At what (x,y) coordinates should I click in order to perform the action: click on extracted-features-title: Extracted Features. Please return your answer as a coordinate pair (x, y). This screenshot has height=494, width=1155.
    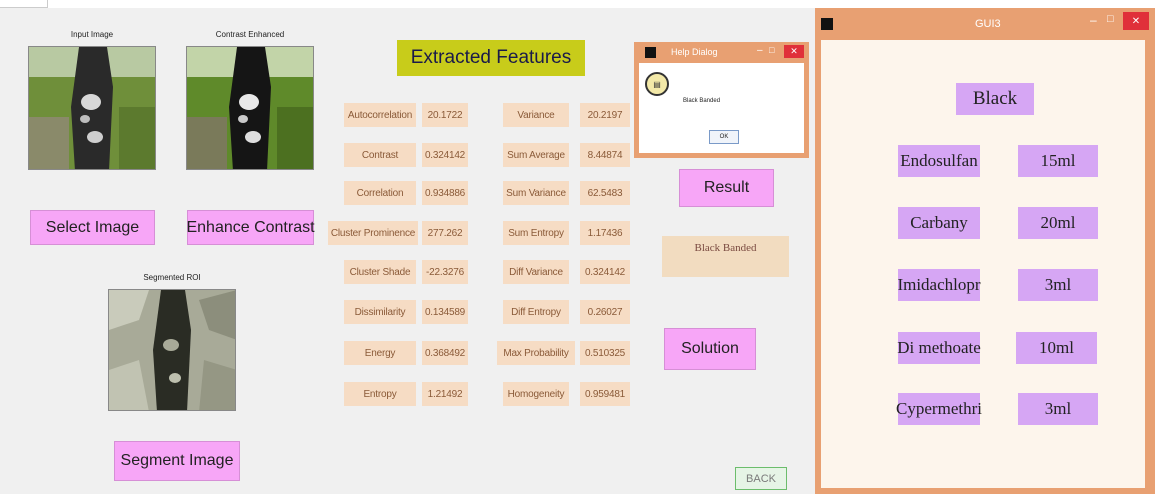
    Looking at the image, I should click on (491, 58).